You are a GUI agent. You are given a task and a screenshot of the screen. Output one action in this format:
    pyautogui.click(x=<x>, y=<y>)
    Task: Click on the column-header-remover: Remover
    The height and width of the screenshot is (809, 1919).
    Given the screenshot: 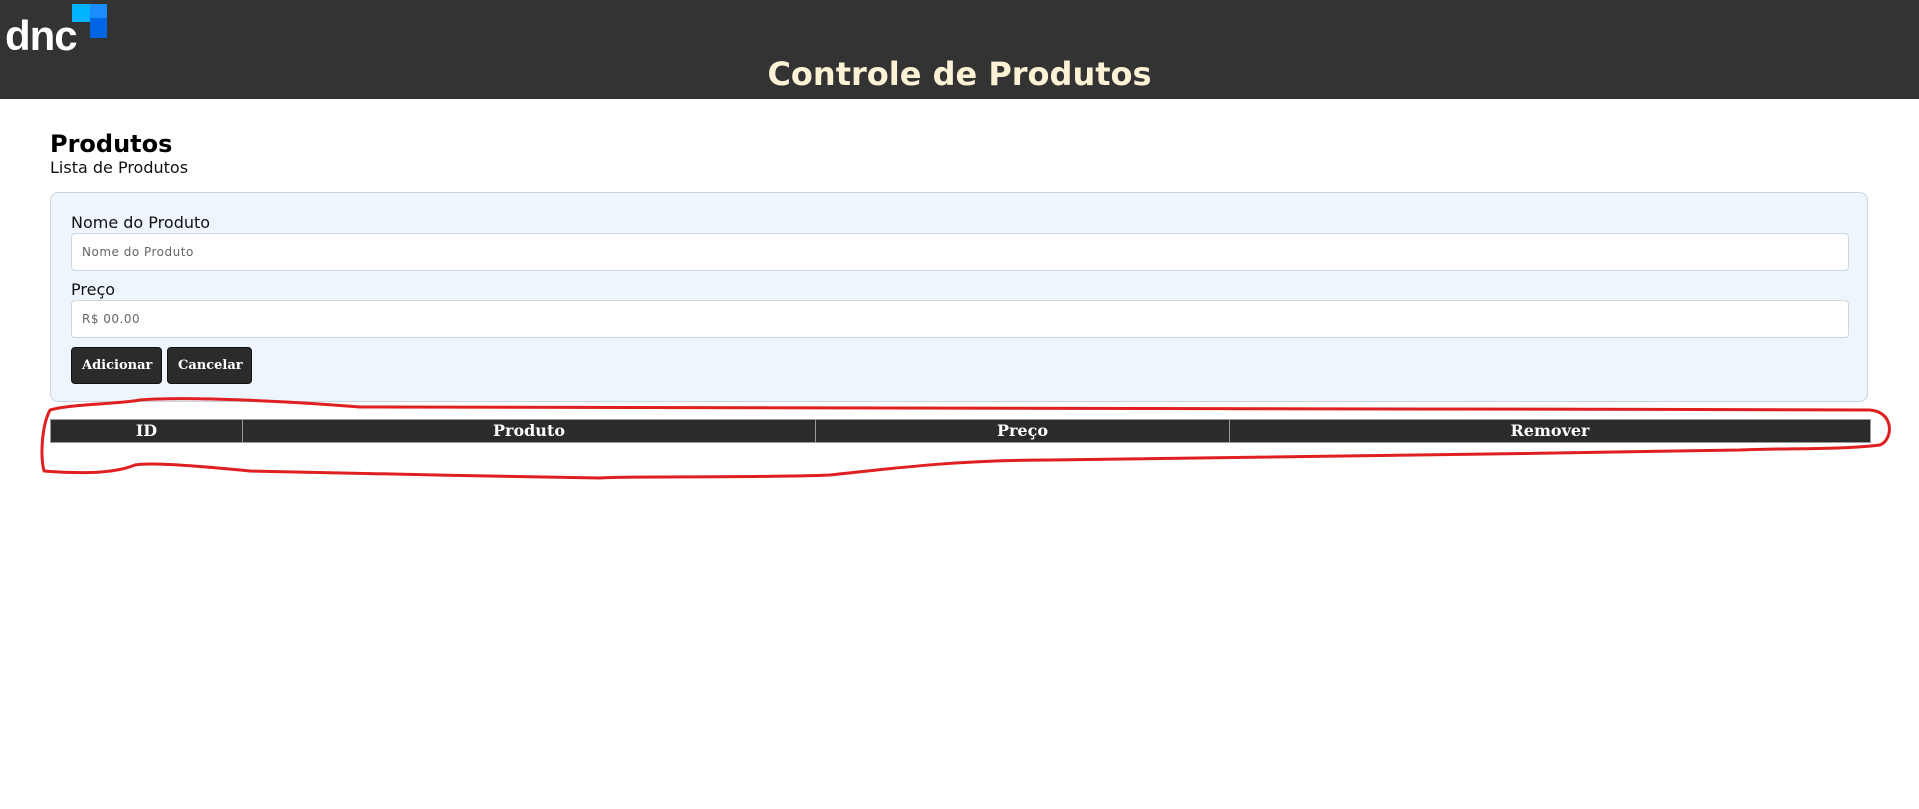 What is the action you would take?
    pyautogui.click(x=1550, y=431)
    